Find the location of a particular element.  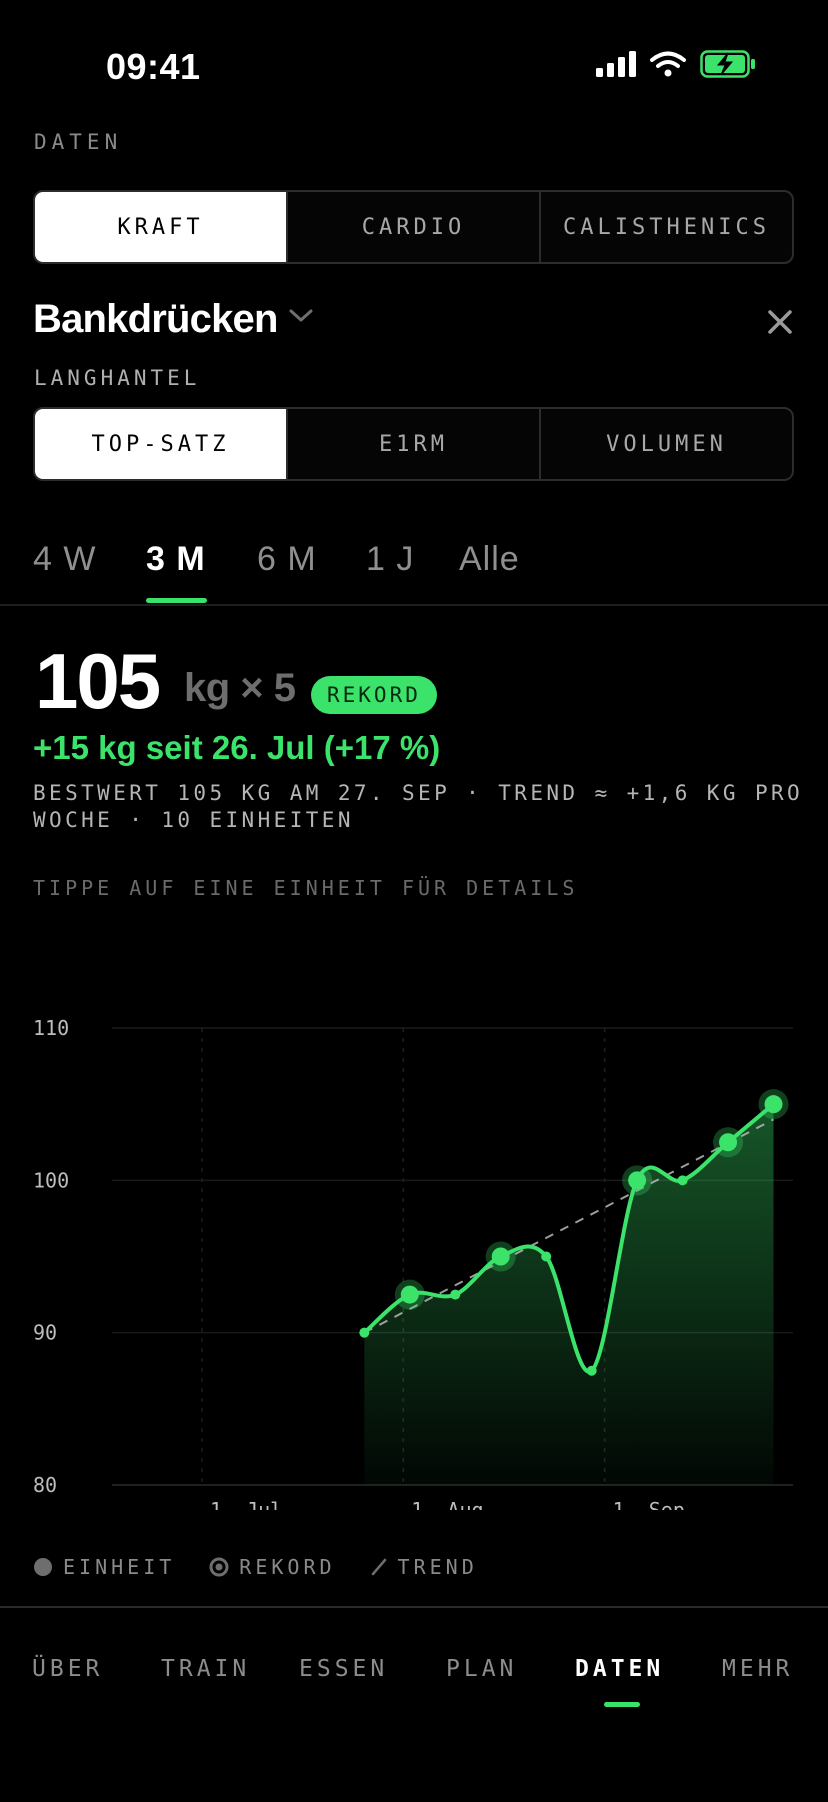

x-tick-label: 1. Sep is located at coordinates (649, 1504).